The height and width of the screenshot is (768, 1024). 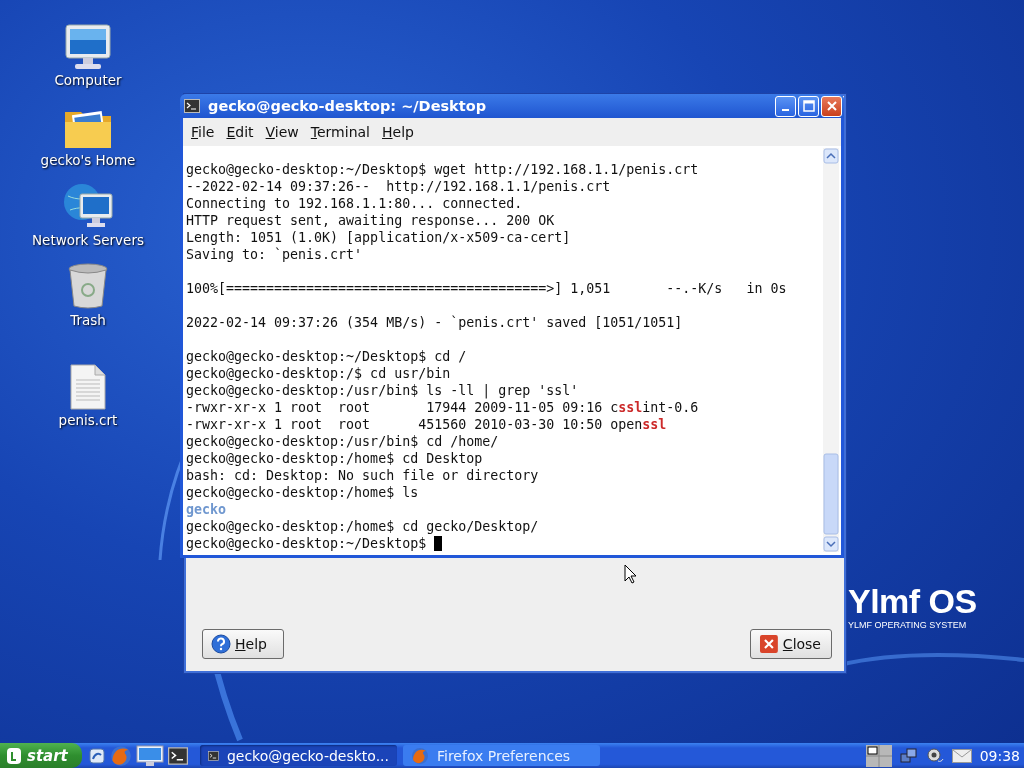 I want to click on start-button: start, so click(x=41, y=755).